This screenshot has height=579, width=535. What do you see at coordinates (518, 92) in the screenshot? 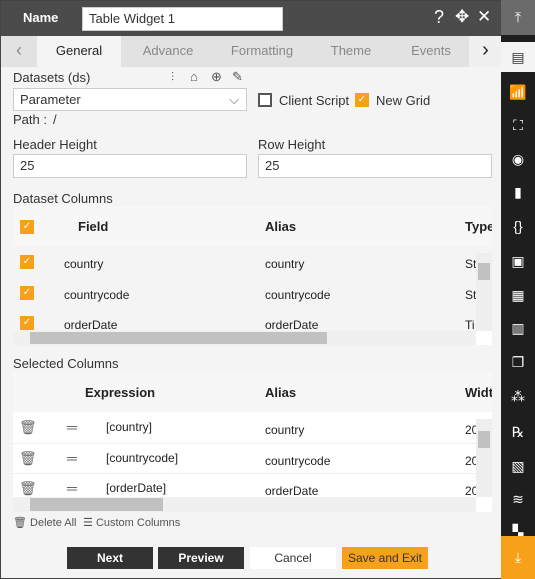
I see `chart-icon: 📶` at bounding box center [518, 92].